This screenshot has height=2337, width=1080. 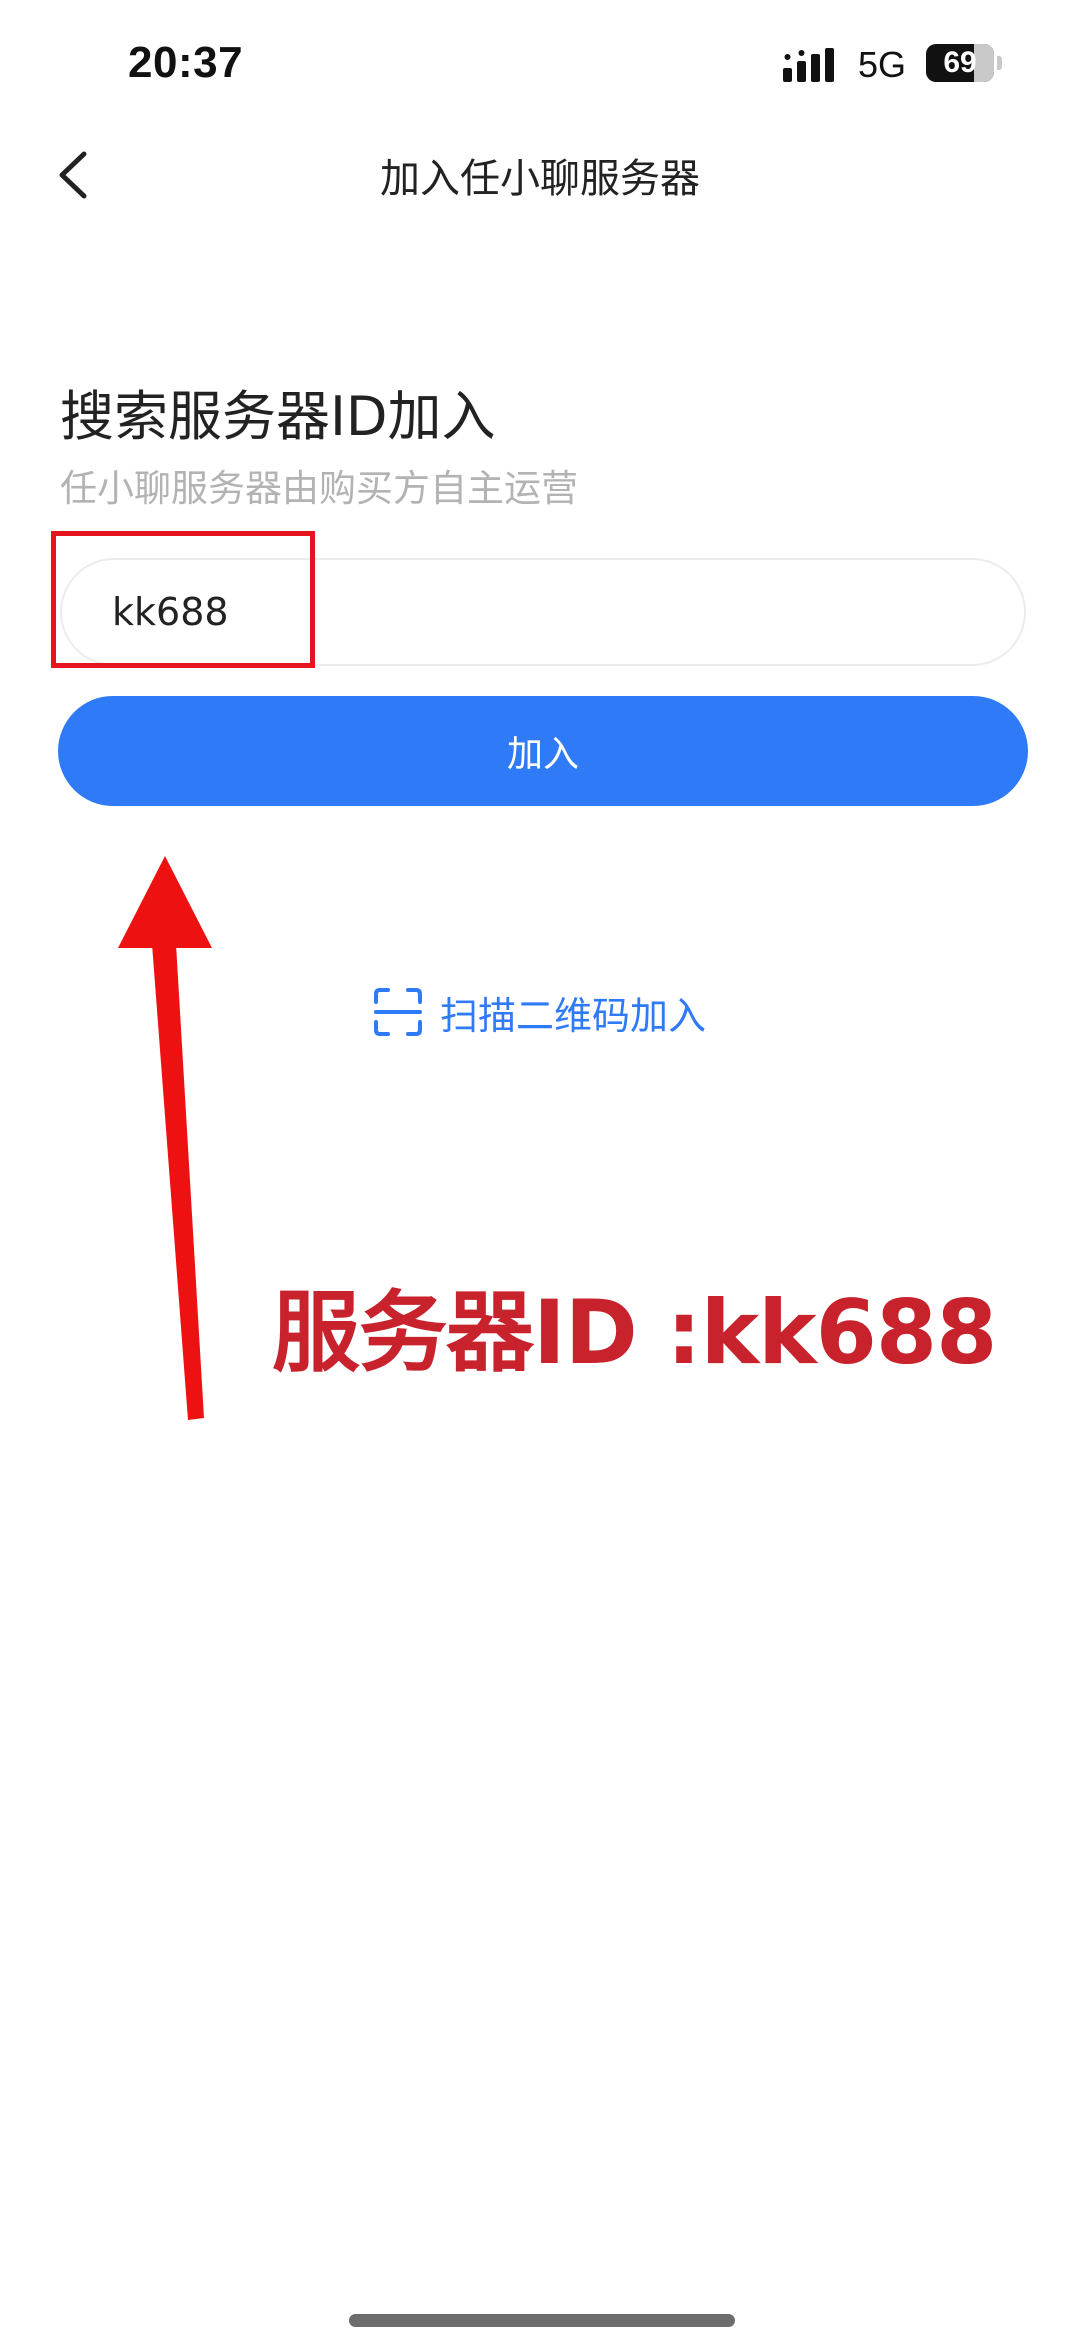 I want to click on battery-cap, so click(x=999, y=63).